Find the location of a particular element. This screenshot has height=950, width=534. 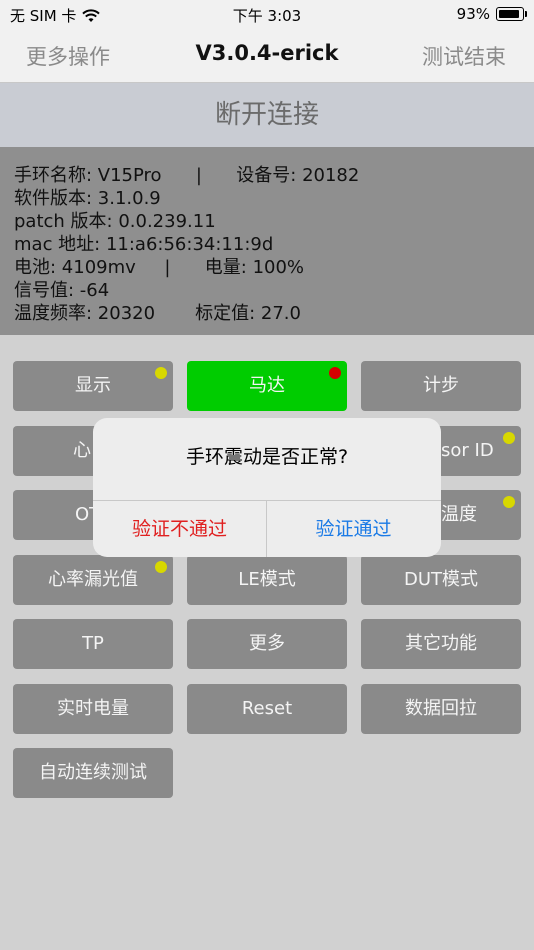

alert-dialog: 手环震动是否正常? 验证不通过 验证通过 is located at coordinates (267, 487).